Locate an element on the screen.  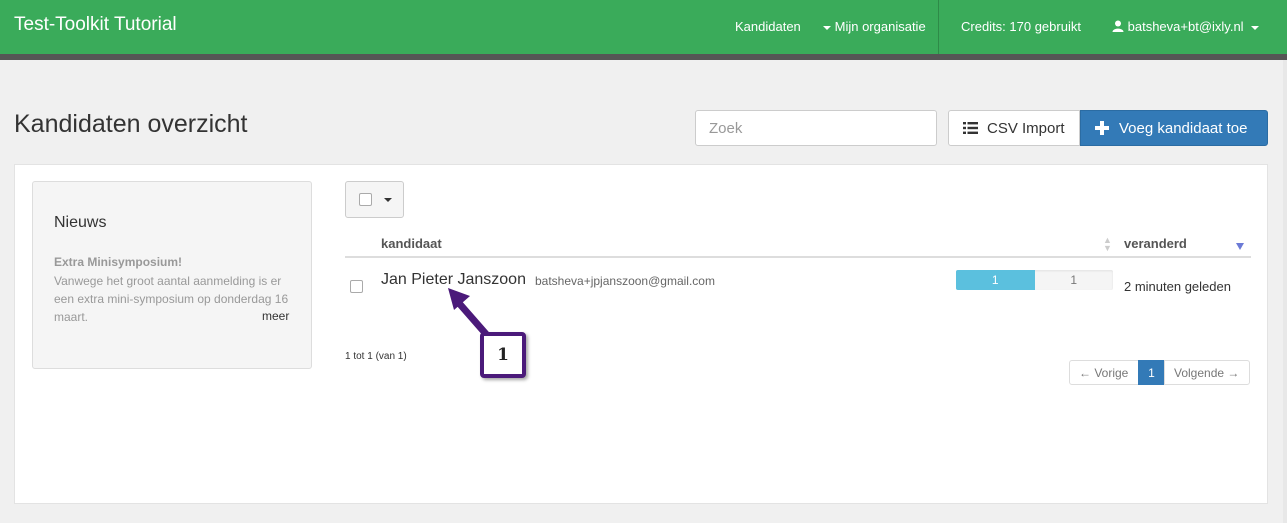
row-checkbox is located at coordinates (356, 286).